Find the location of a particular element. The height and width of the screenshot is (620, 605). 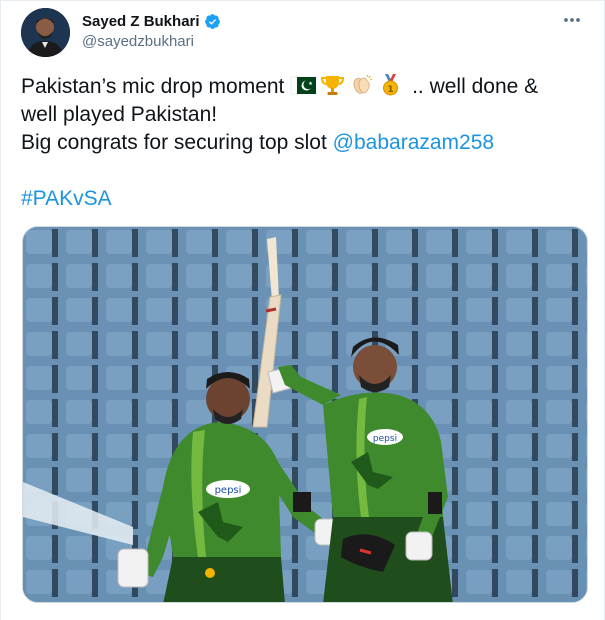

pepsi-logo-right: pepsi is located at coordinates (385, 439).